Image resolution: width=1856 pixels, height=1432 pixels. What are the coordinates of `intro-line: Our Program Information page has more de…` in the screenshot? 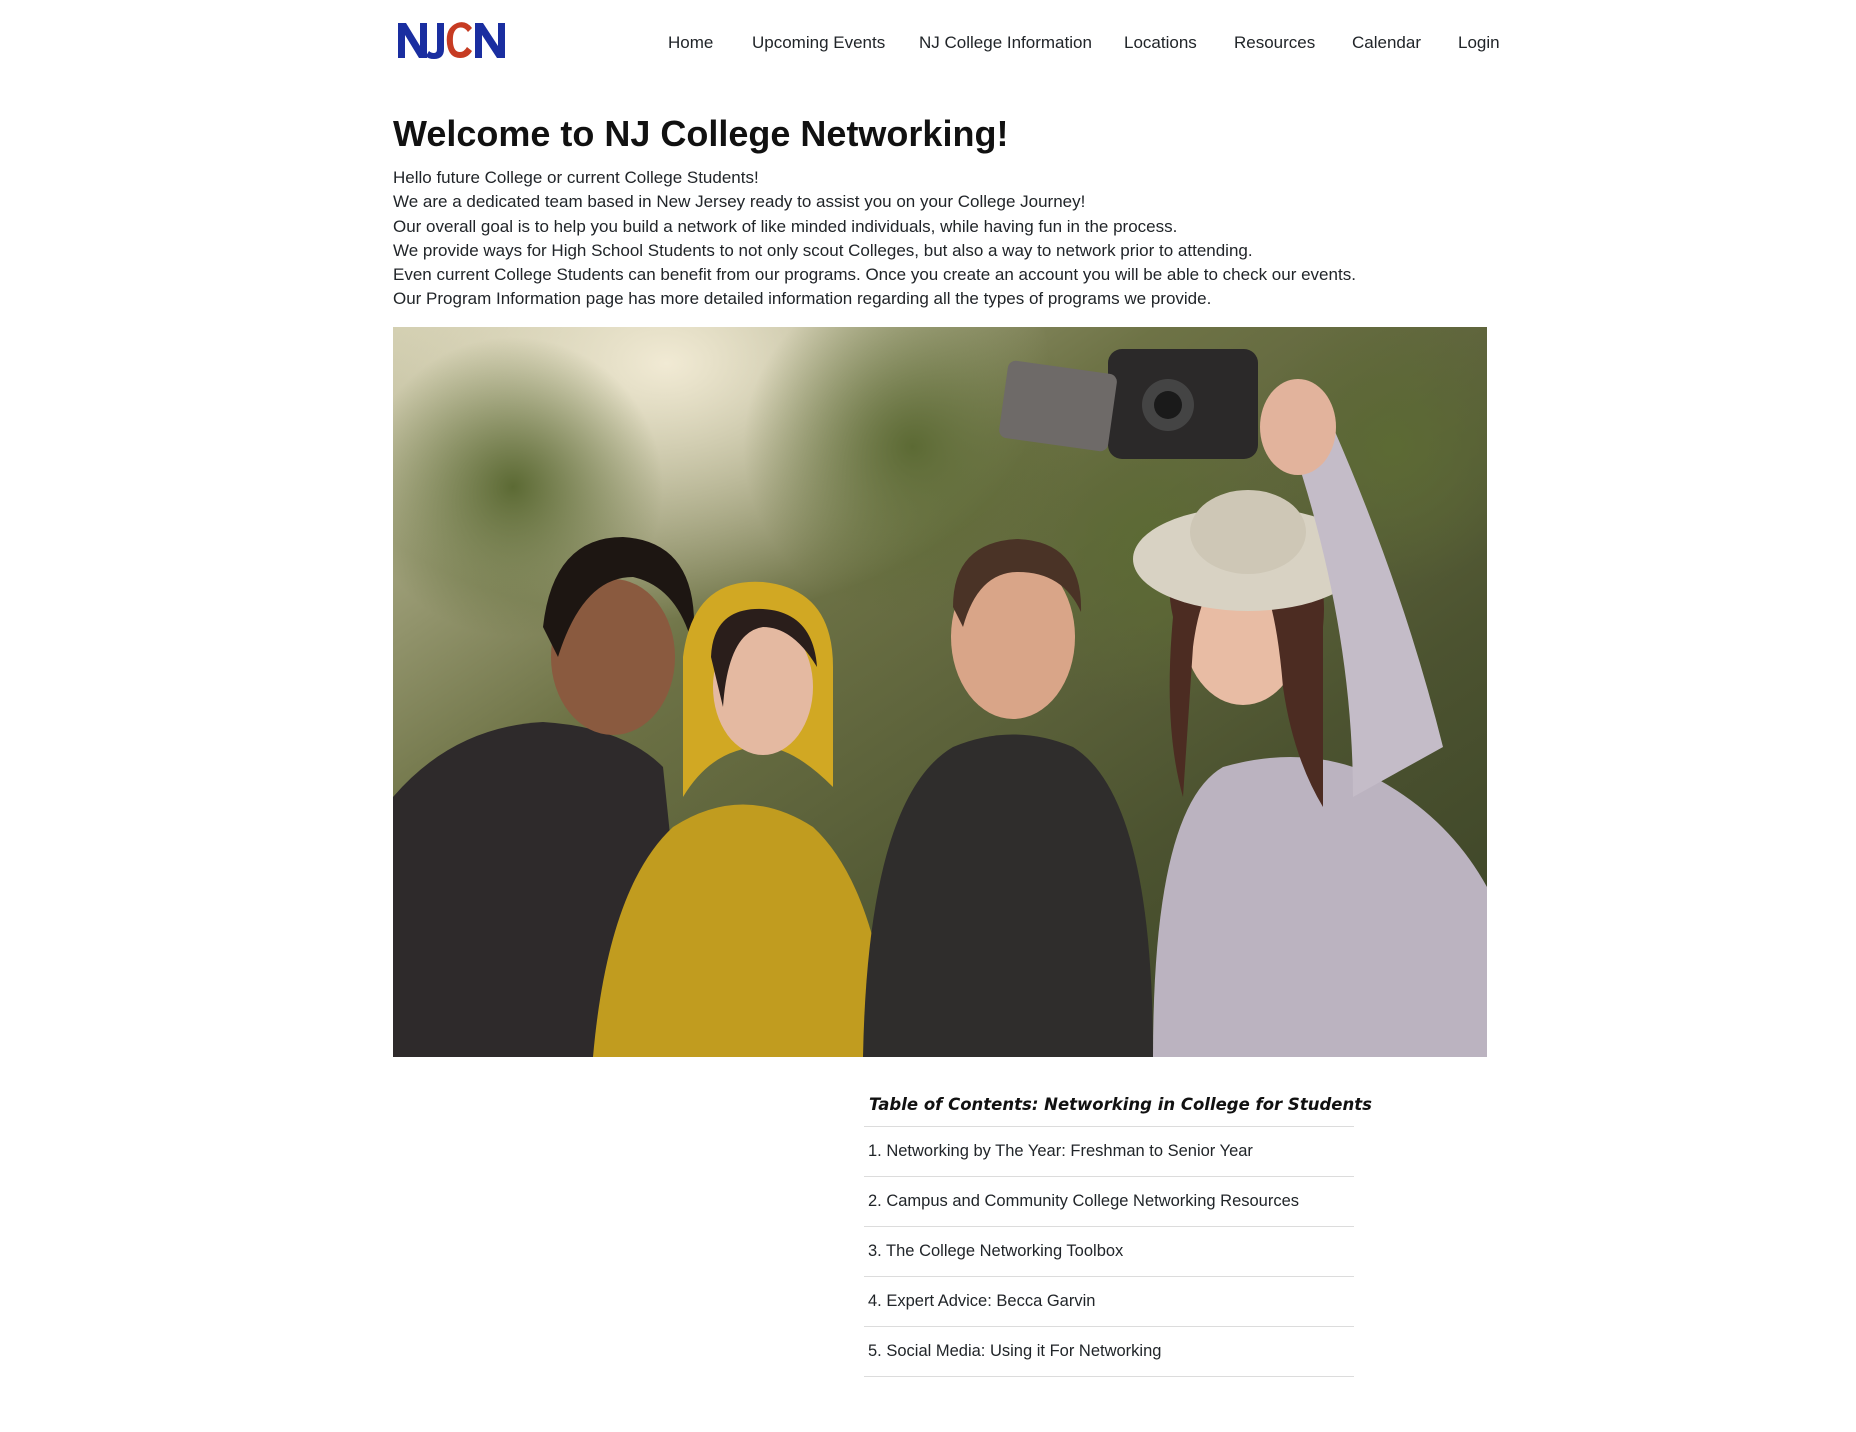 It's located at (802, 299).